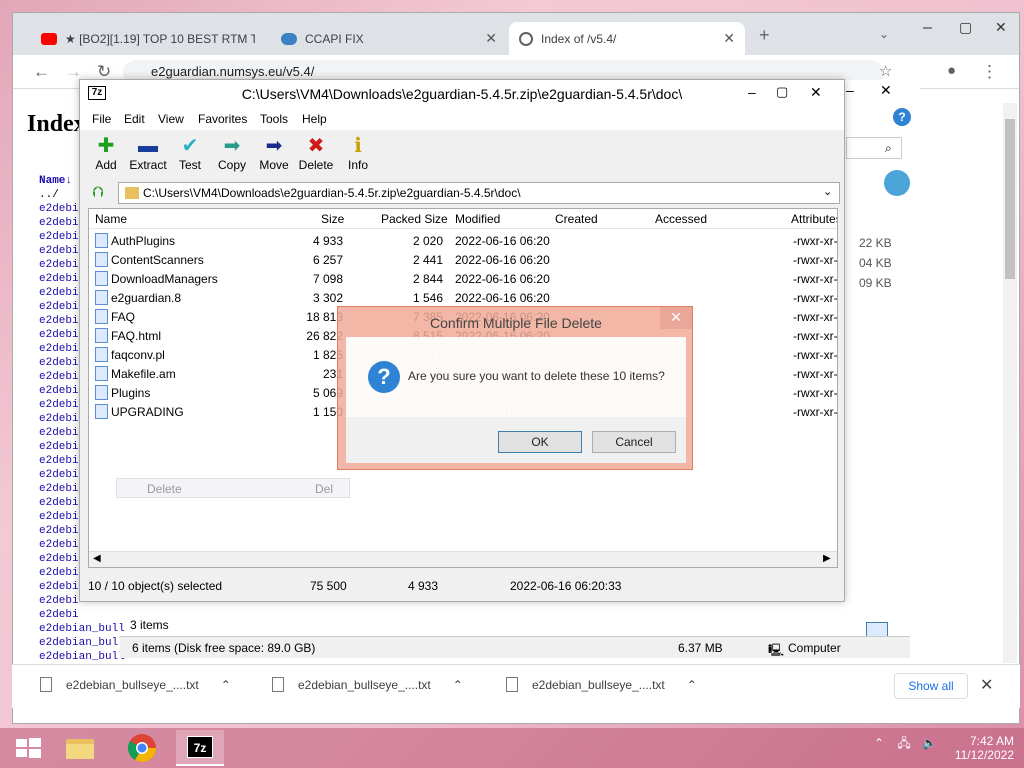  Describe the element at coordinates (414, 219) in the screenshot. I see `column-packed-size: Packed Size` at that location.